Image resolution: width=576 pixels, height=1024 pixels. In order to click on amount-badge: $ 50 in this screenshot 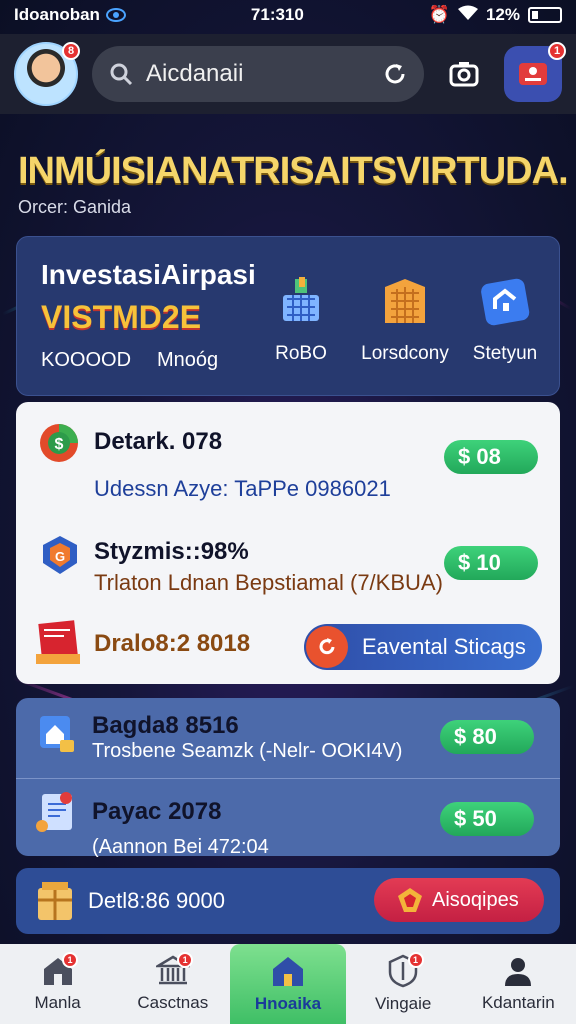, I will do `click(487, 819)`.